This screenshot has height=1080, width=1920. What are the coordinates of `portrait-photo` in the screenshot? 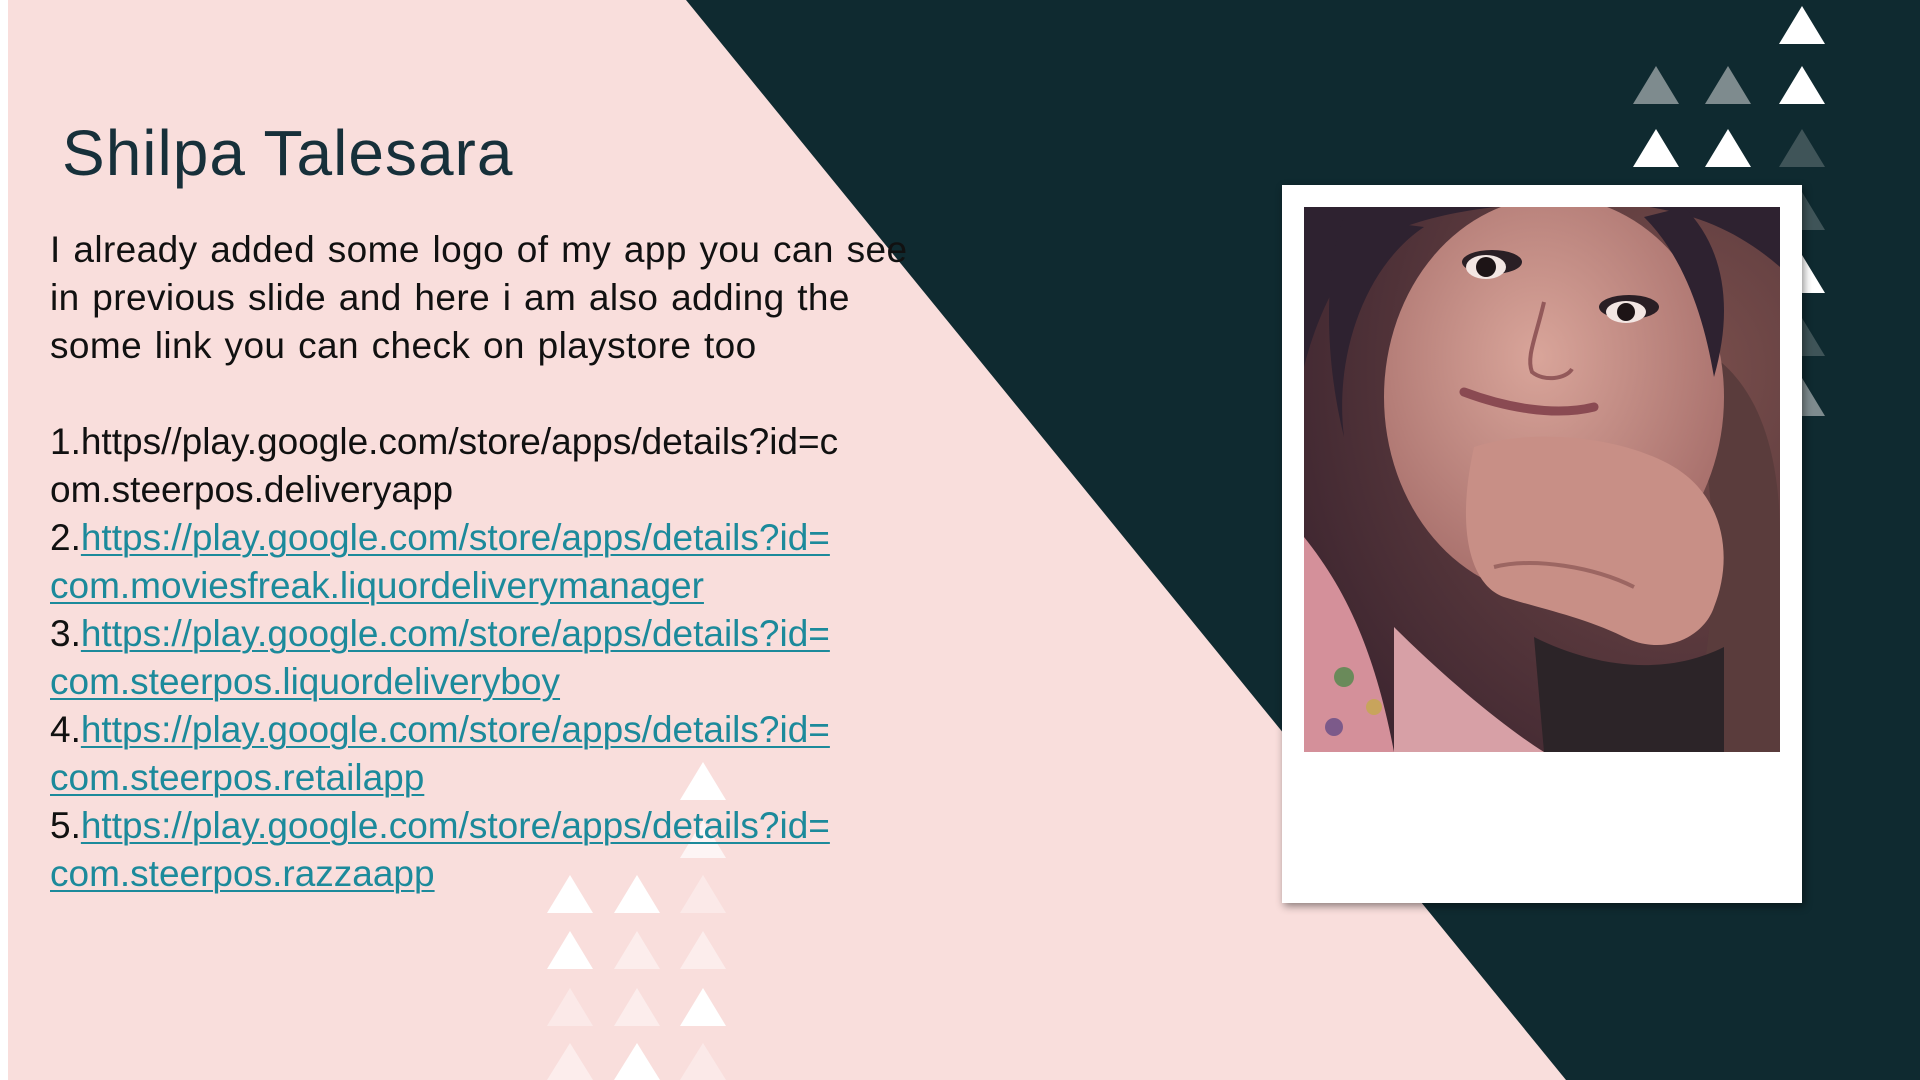 It's located at (1542, 479).